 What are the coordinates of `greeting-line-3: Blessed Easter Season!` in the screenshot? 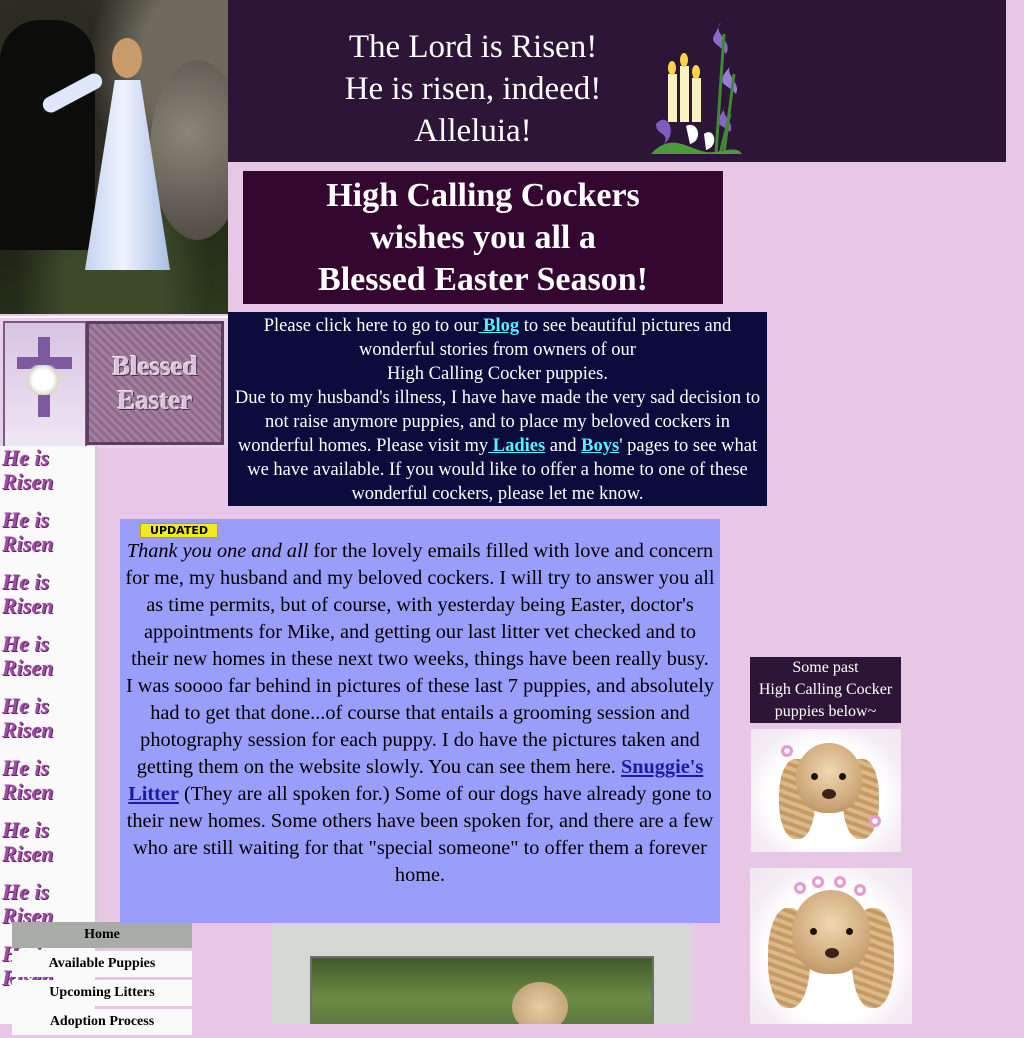 It's located at (483, 279).